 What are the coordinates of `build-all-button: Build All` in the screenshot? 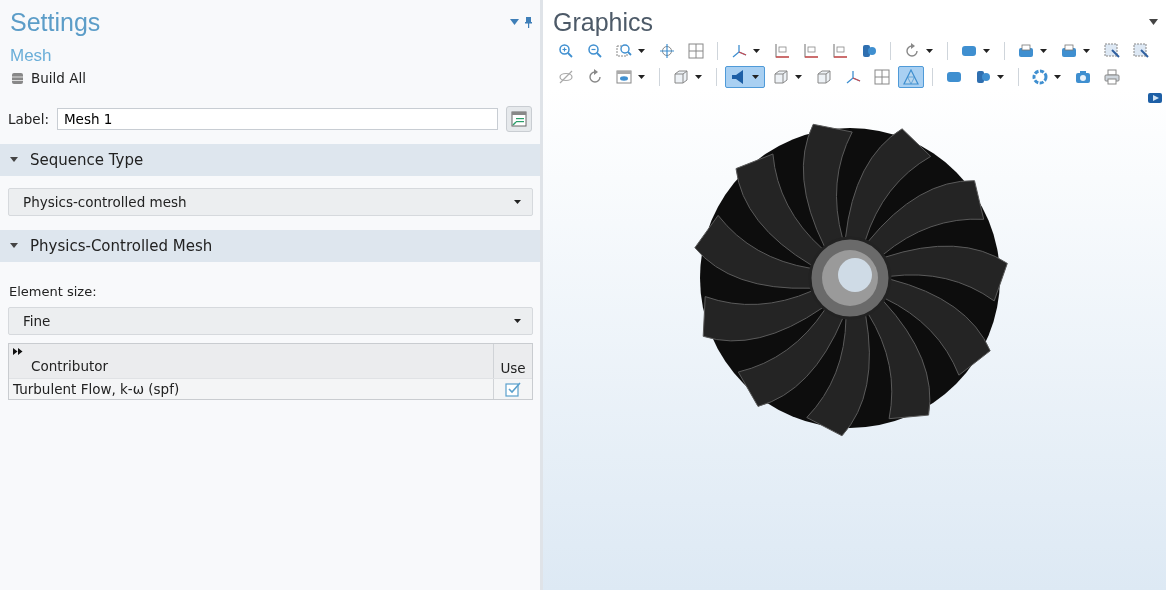 It's located at (49, 78).